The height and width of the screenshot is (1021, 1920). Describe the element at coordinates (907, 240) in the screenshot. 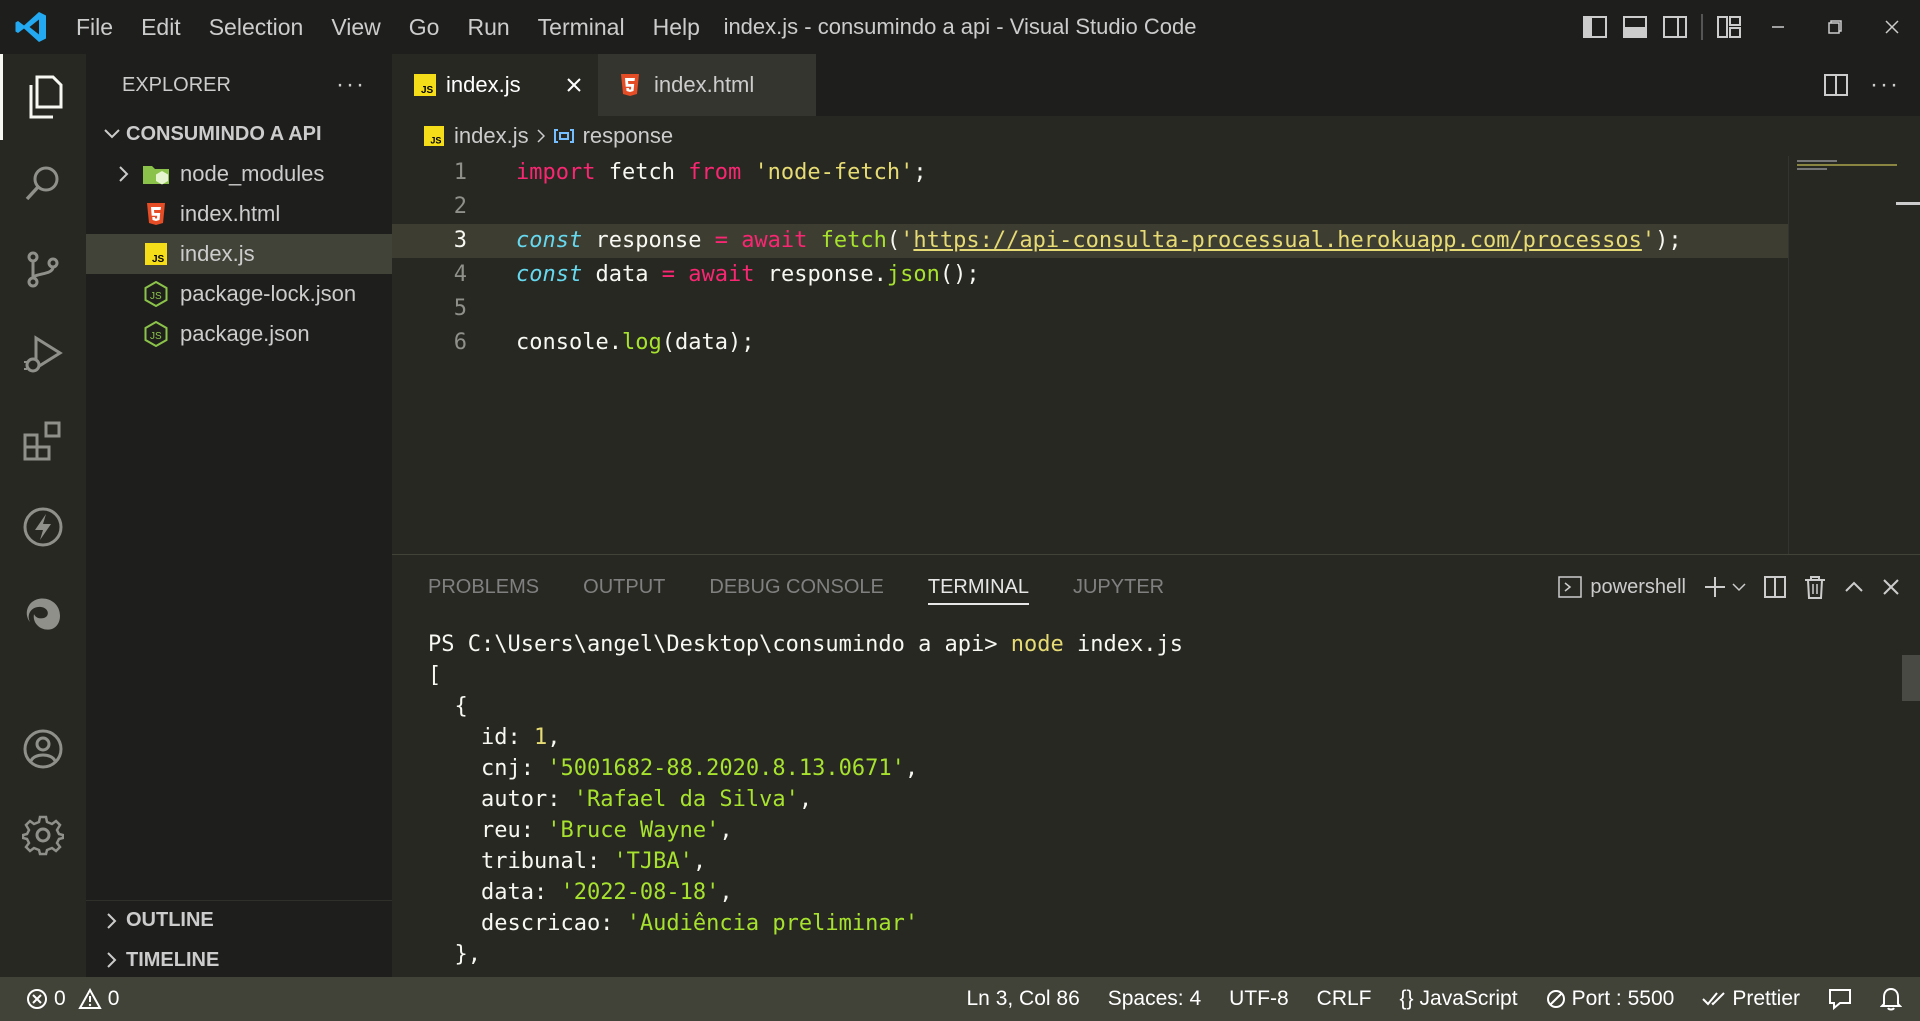

I see `token: '` at that location.